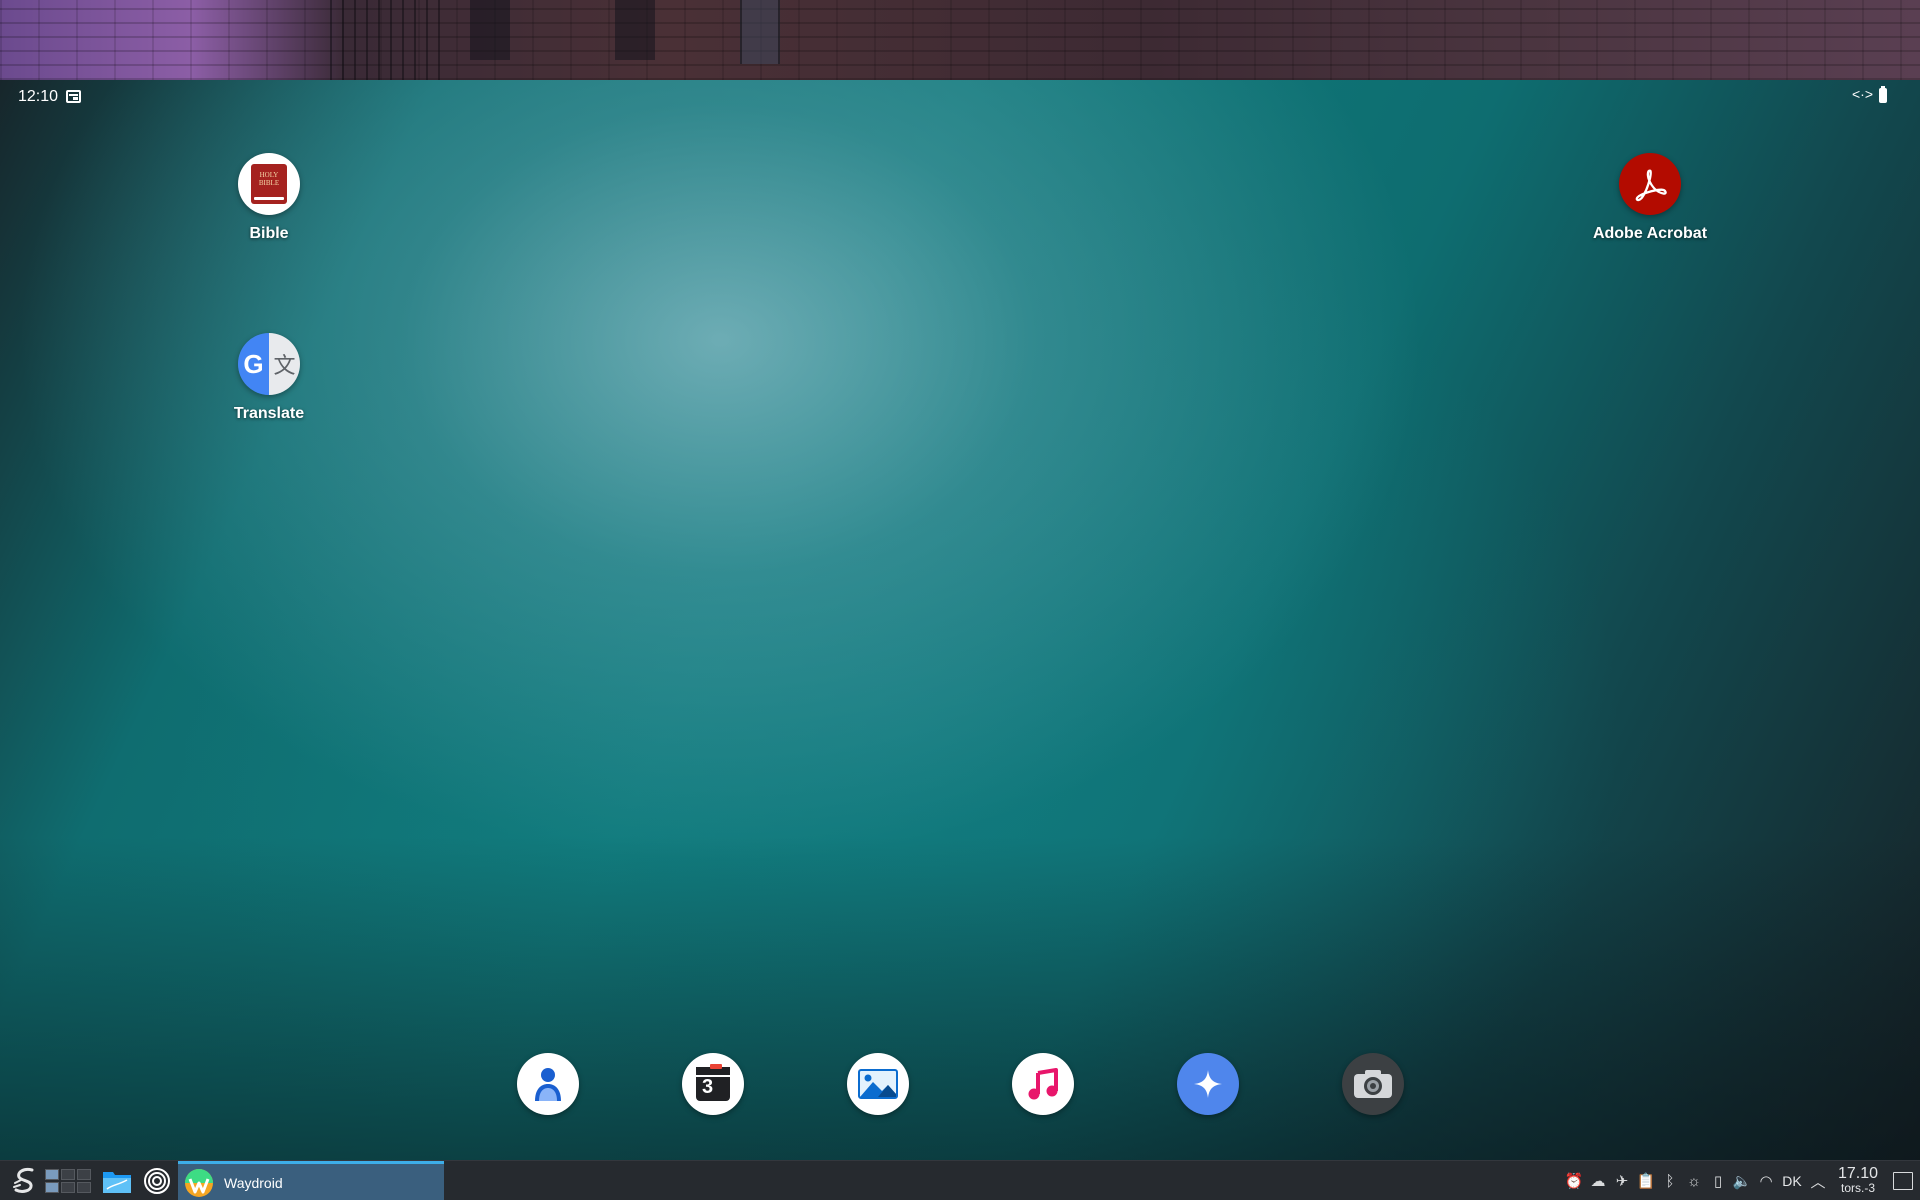 The width and height of the screenshot is (1920, 1200). Describe the element at coordinates (1766, 1180) in the screenshot. I see `wifi-icon: ◠` at that location.